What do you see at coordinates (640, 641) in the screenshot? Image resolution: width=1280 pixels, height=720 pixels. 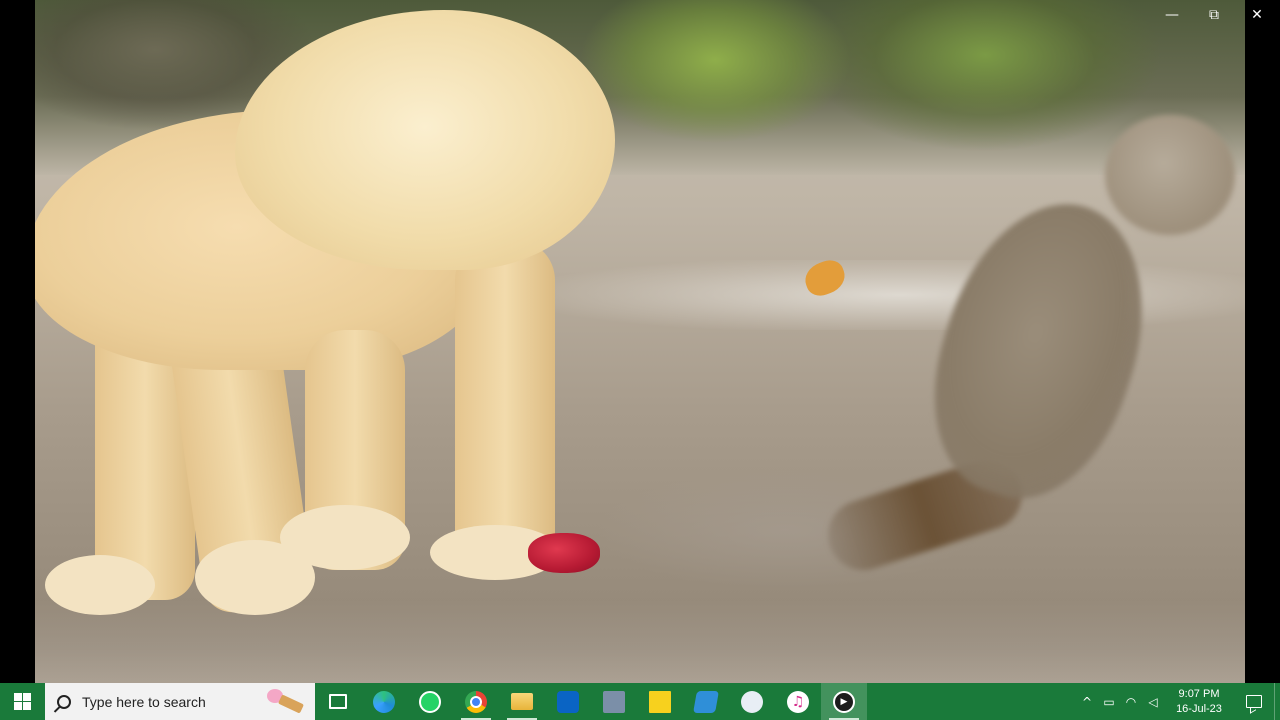 I see `foreground-ground` at bounding box center [640, 641].